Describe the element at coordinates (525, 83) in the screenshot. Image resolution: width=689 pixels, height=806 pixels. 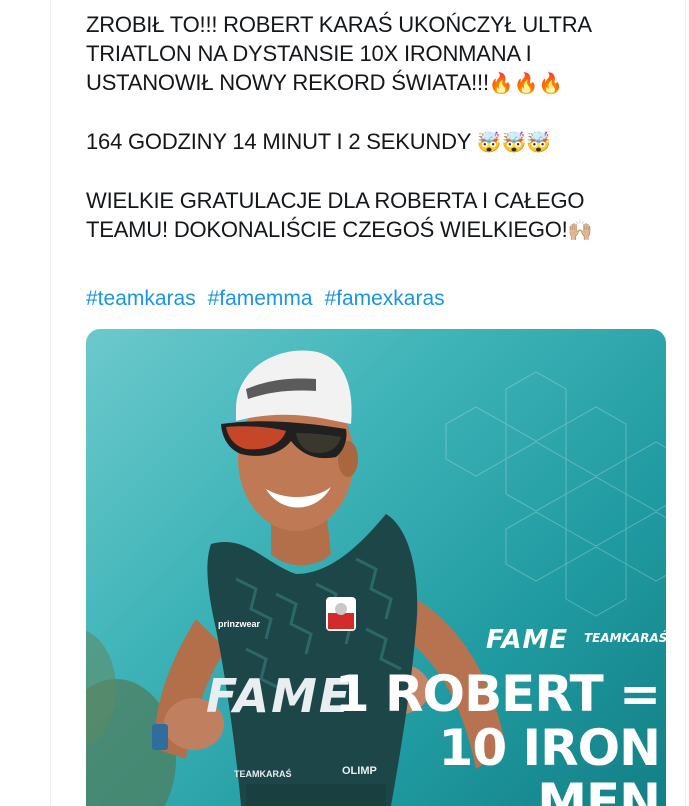
I see `fire-emoji-icon: 🔥🔥🔥` at that location.